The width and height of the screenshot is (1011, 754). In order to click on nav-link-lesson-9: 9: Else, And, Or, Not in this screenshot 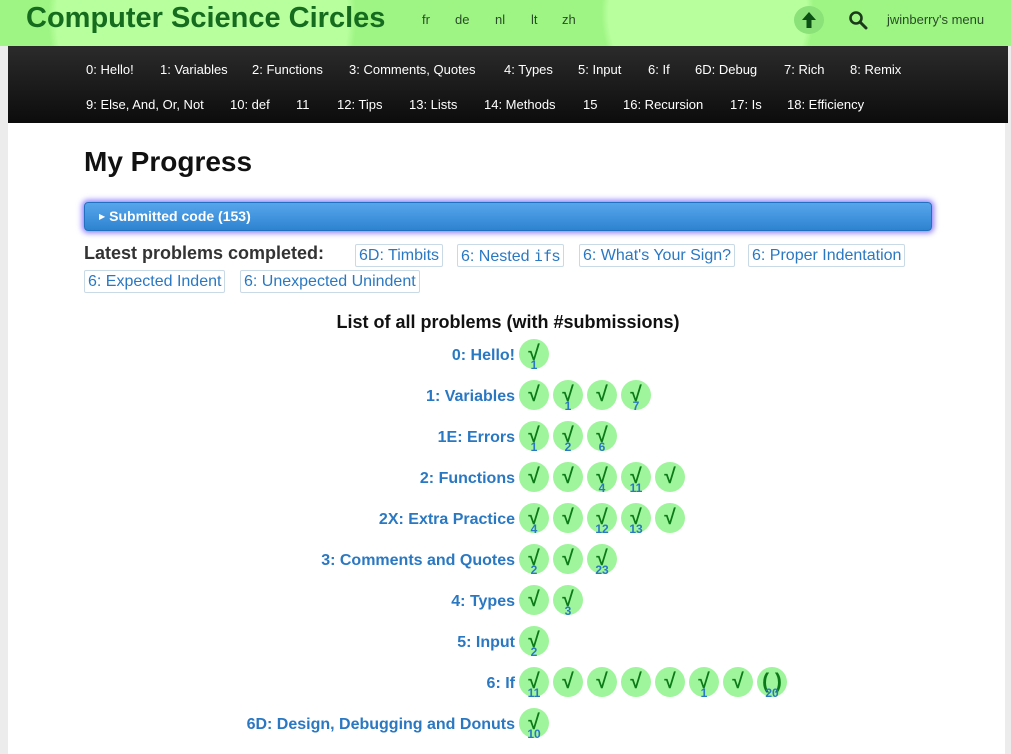, I will do `click(145, 104)`.